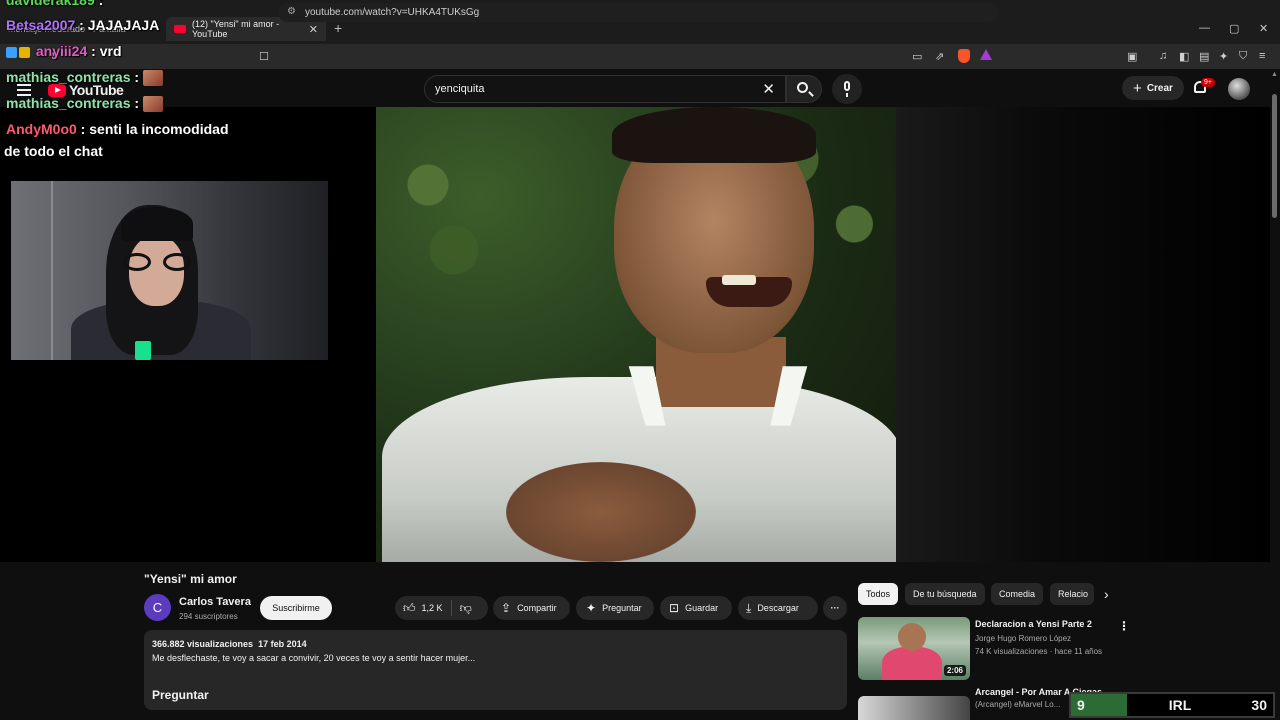 The width and height of the screenshot is (1280, 720). I want to click on stream-score-bar: 9 IRL 30, so click(1172, 705).